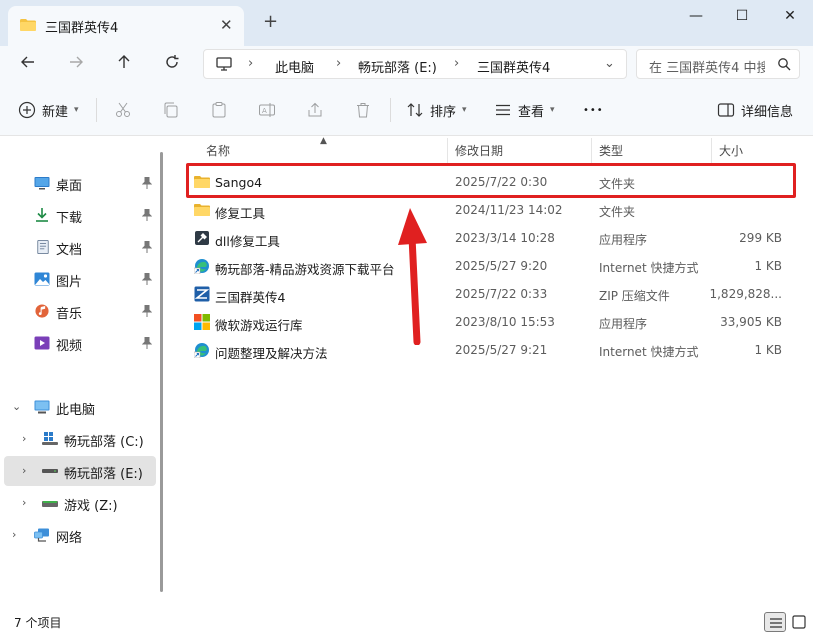 The width and height of the screenshot is (813, 634). I want to click on arrow-up-icon, so click(124, 61).